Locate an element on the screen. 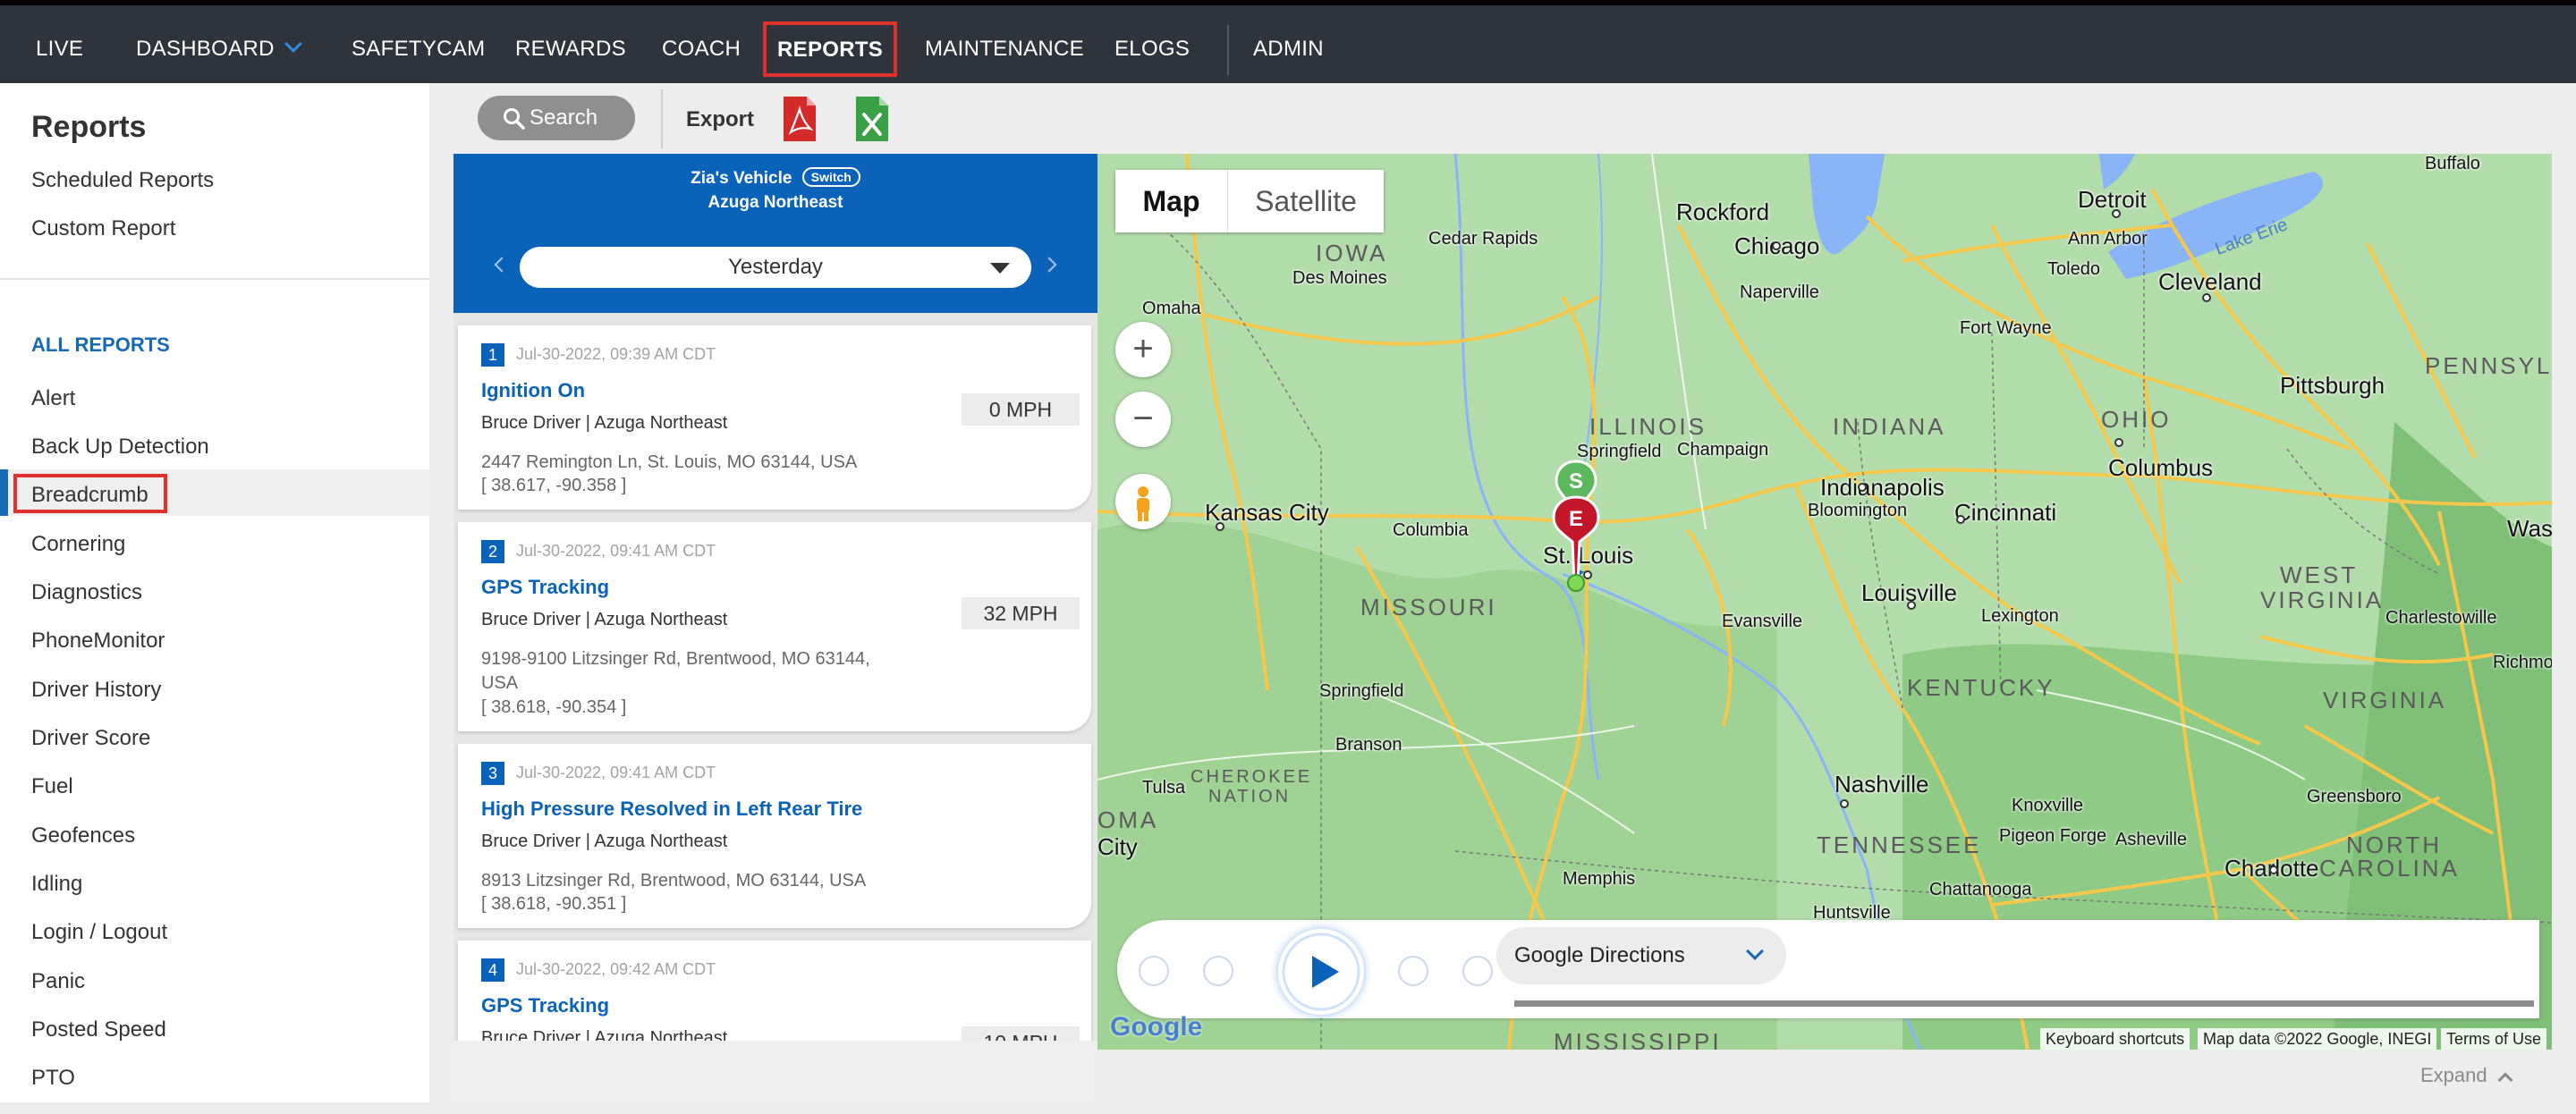 This screenshot has width=2576, height=1114. nav-elogs: ELOGS is located at coordinates (1152, 49).